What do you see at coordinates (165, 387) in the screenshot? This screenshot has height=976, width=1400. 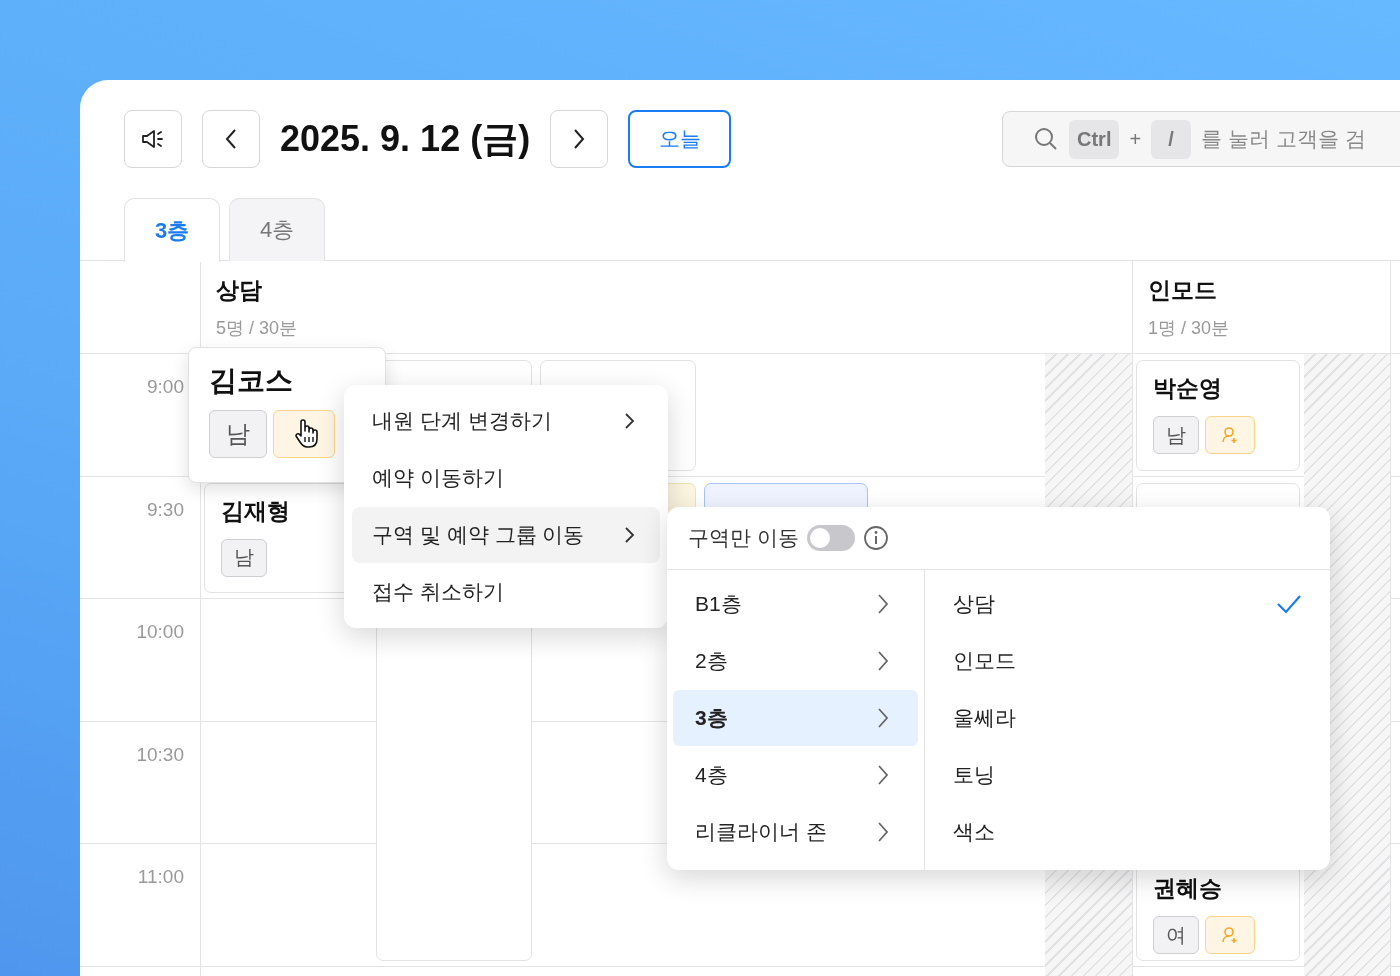 I see `time-label: 9:00` at bounding box center [165, 387].